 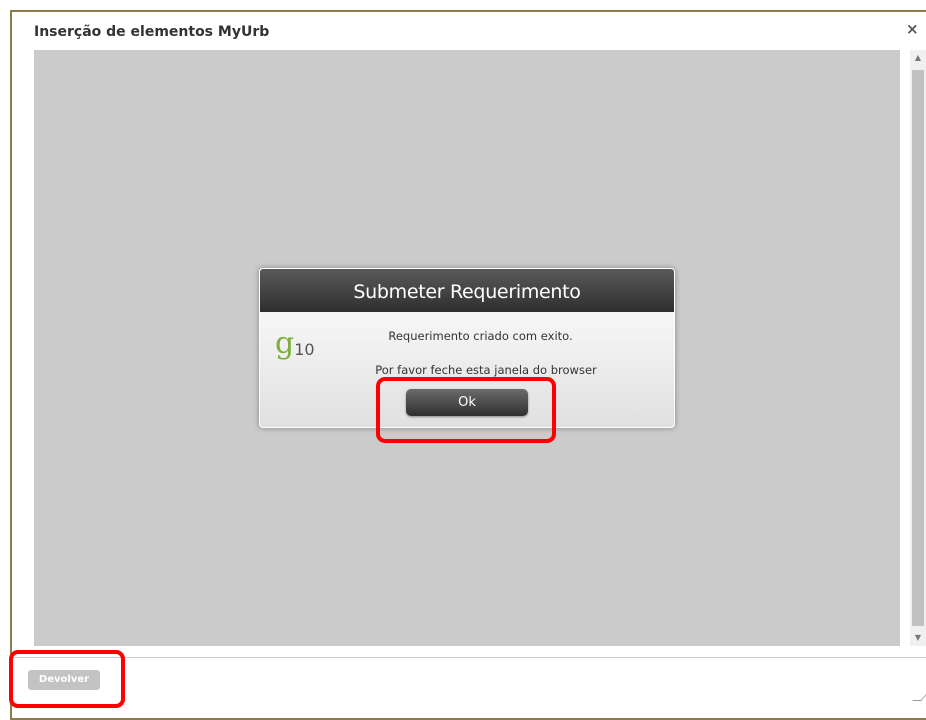 I want to click on dialog-title: Submeter Requerimento, so click(x=467, y=290).